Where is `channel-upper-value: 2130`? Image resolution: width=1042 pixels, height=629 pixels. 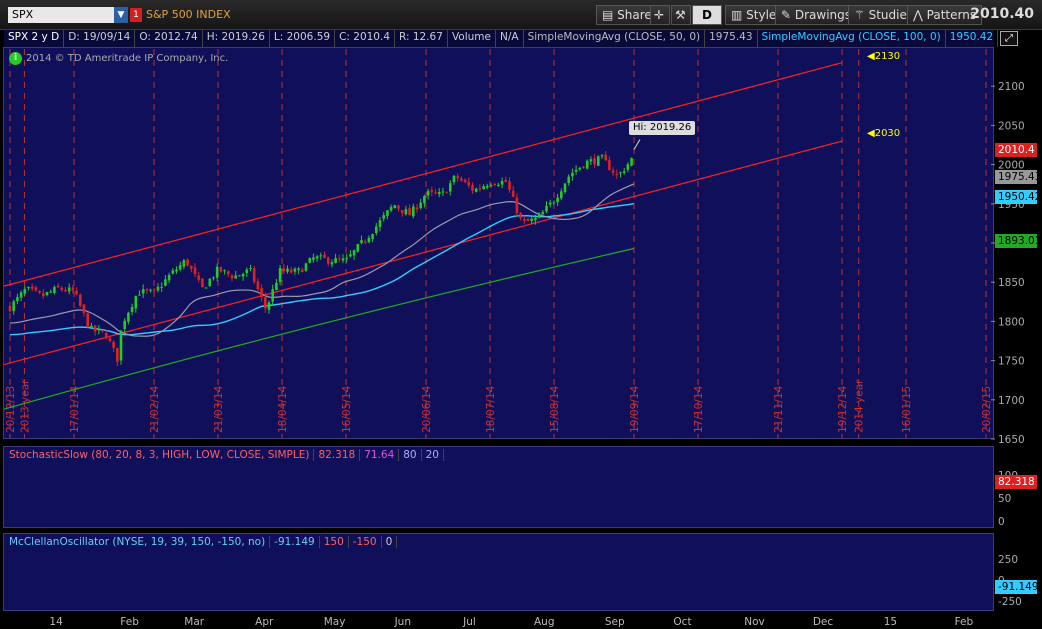 channel-upper-value: 2130 is located at coordinates (887, 56).